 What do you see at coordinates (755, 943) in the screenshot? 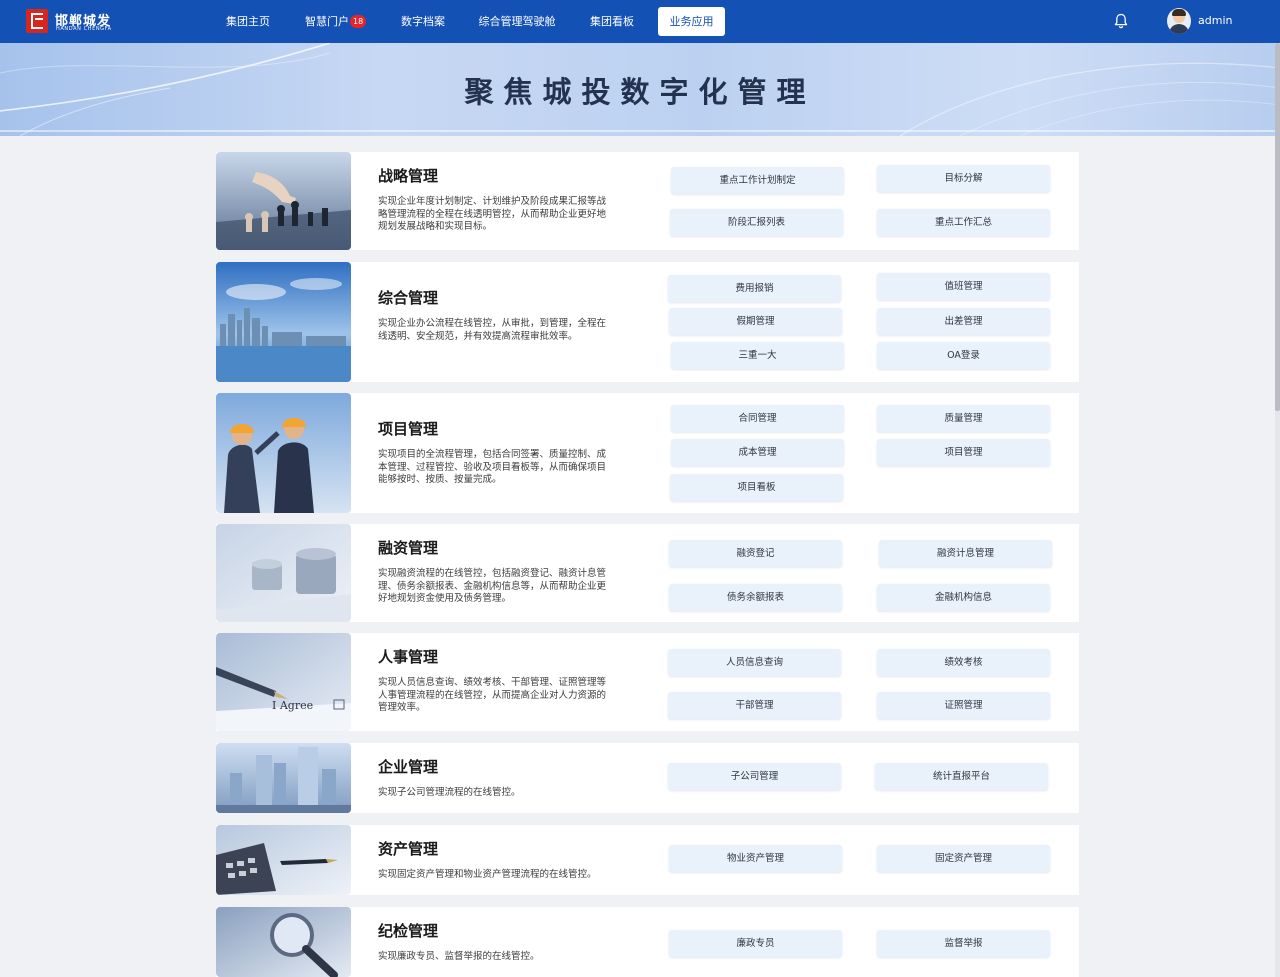
I see `link-integrity-commissioner: 廉政专员` at bounding box center [755, 943].